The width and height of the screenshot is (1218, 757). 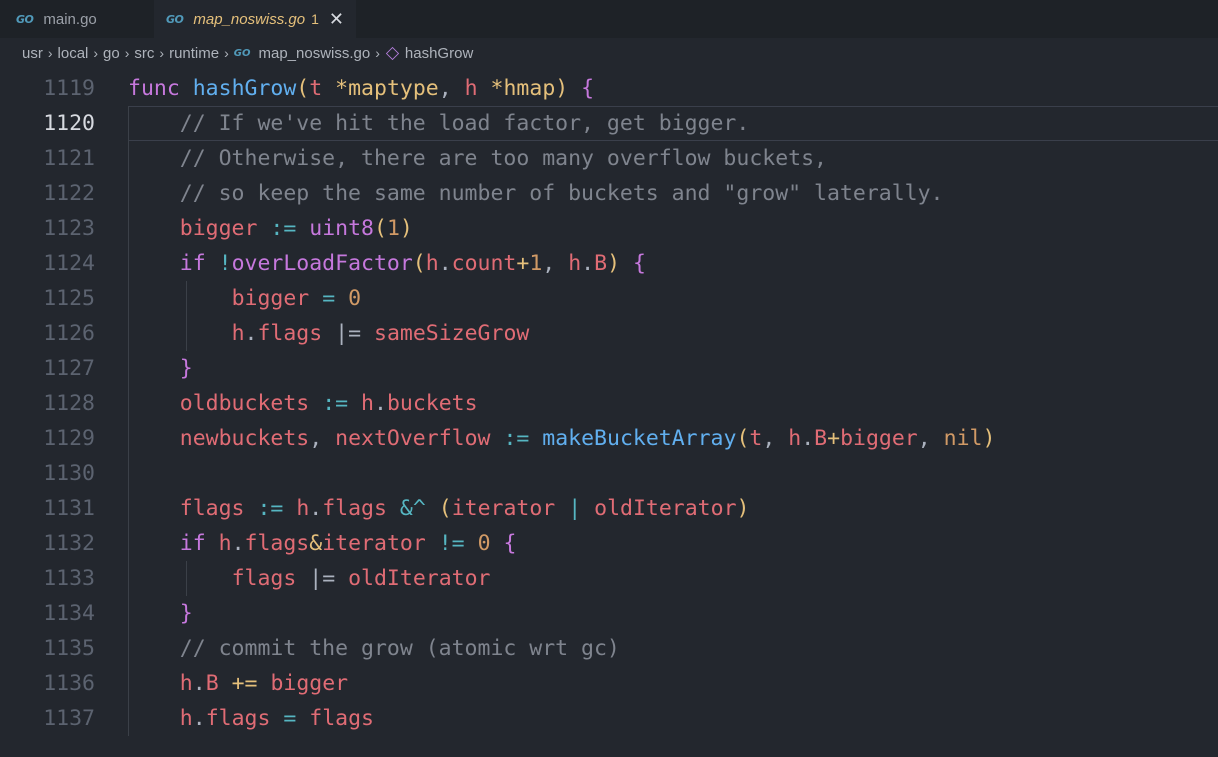 What do you see at coordinates (336, 19) in the screenshot?
I see `close-icon: ✕` at bounding box center [336, 19].